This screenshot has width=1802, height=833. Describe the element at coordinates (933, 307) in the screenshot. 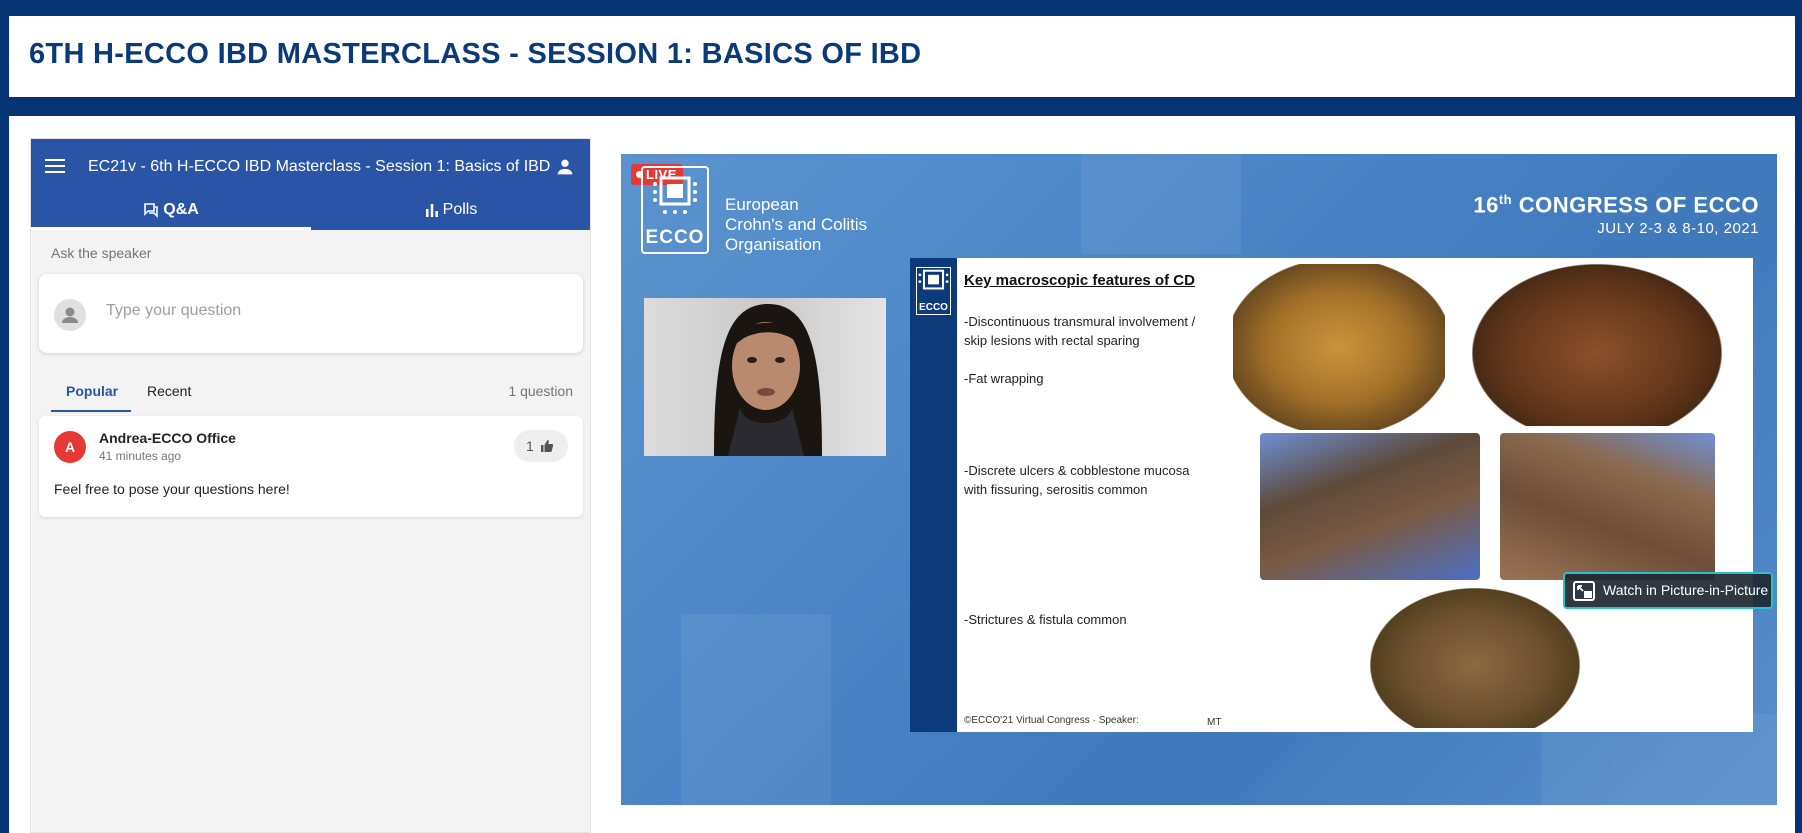

I see `slide-logo-text: ECCO` at that location.